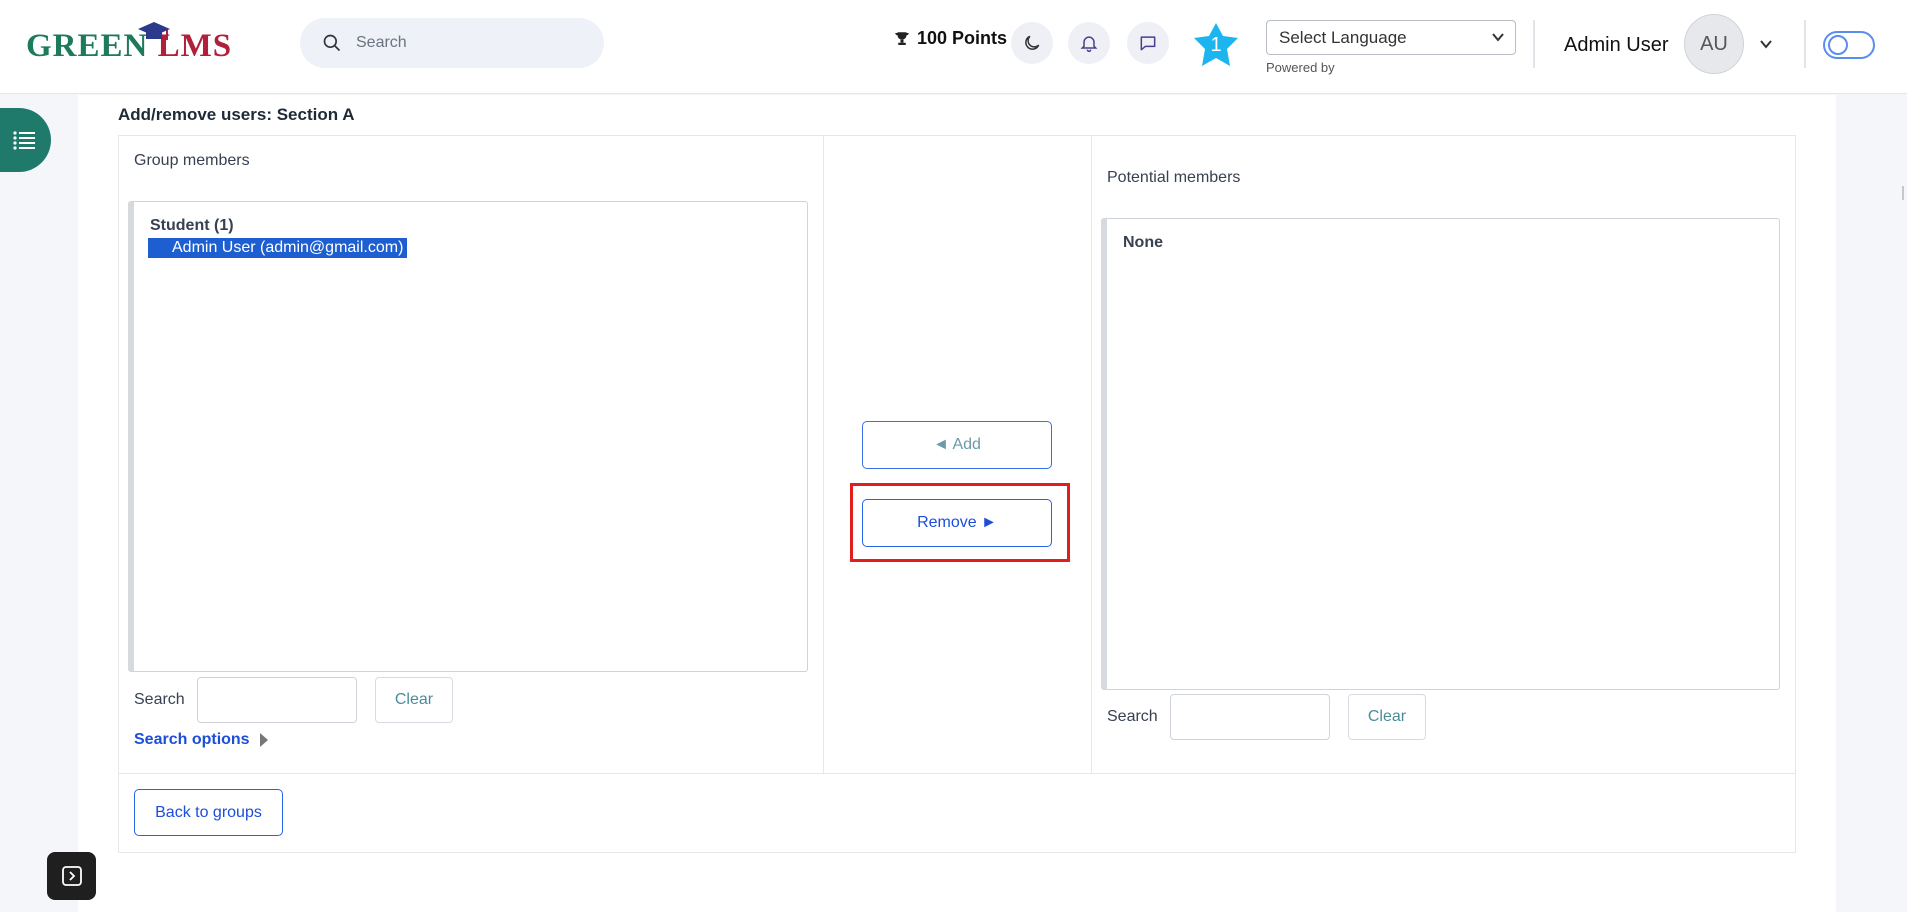 This screenshot has height=912, width=1907. I want to click on global-search, so click(452, 43).